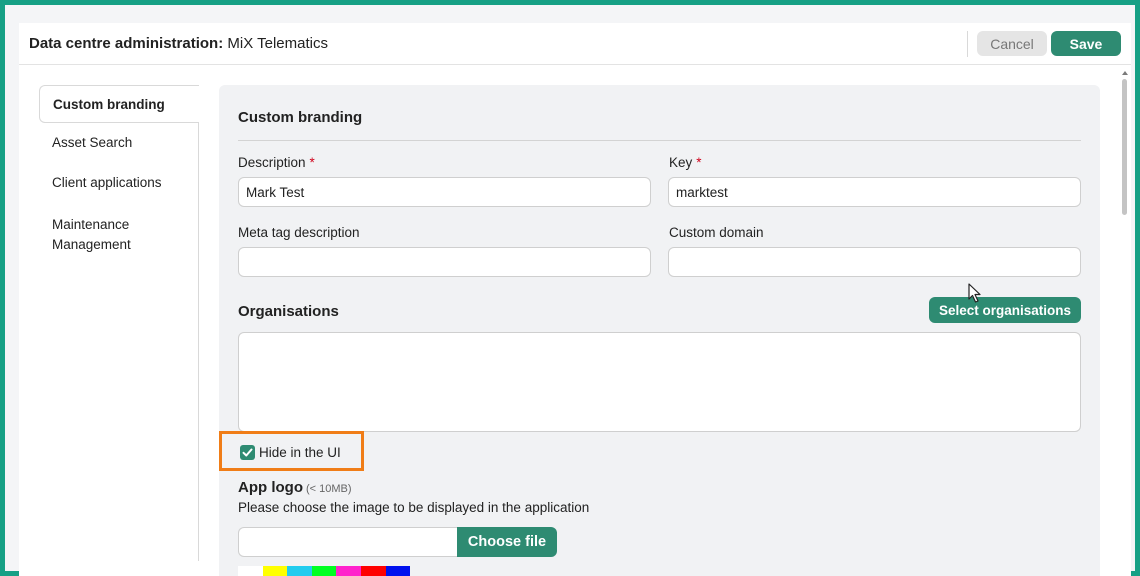  Describe the element at coordinates (277, 43) in the screenshot. I see `page-title-context: MiX Telematics` at that location.